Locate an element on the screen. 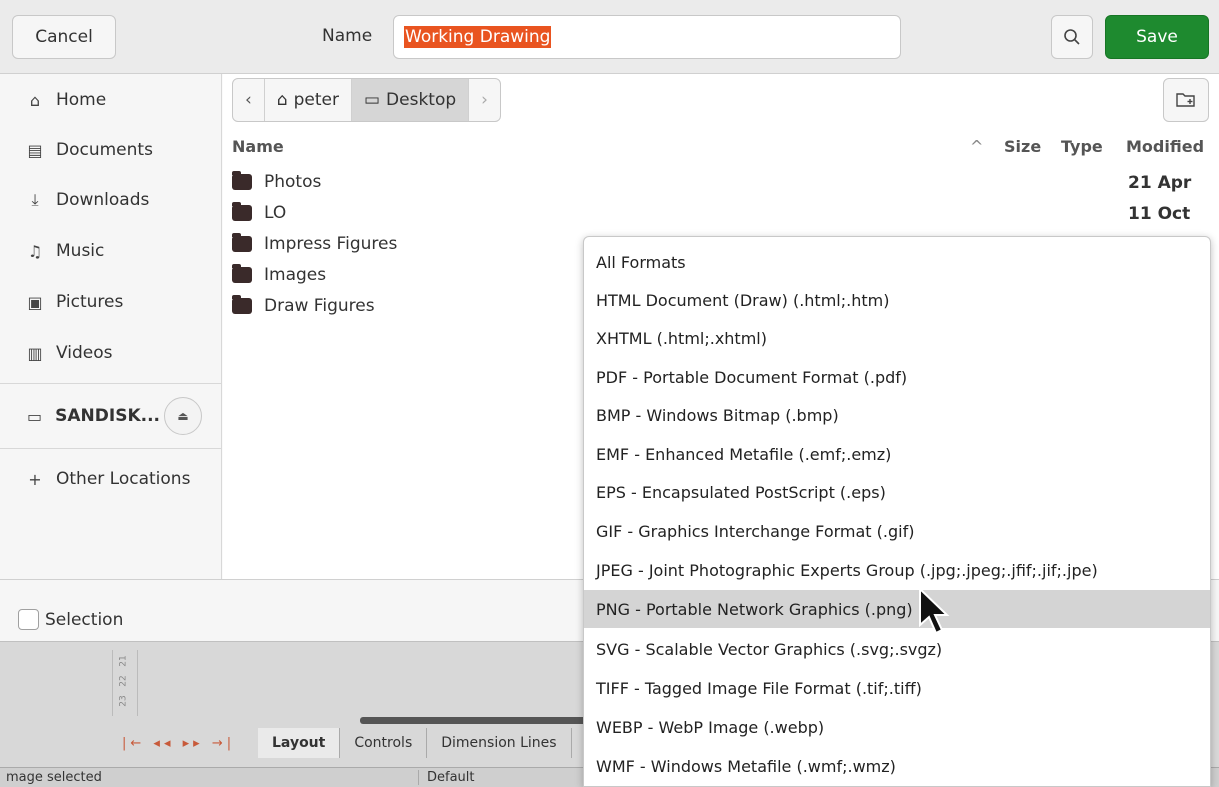 This screenshot has height=787, width=1219. column-header-name: Name is located at coordinates (258, 146).